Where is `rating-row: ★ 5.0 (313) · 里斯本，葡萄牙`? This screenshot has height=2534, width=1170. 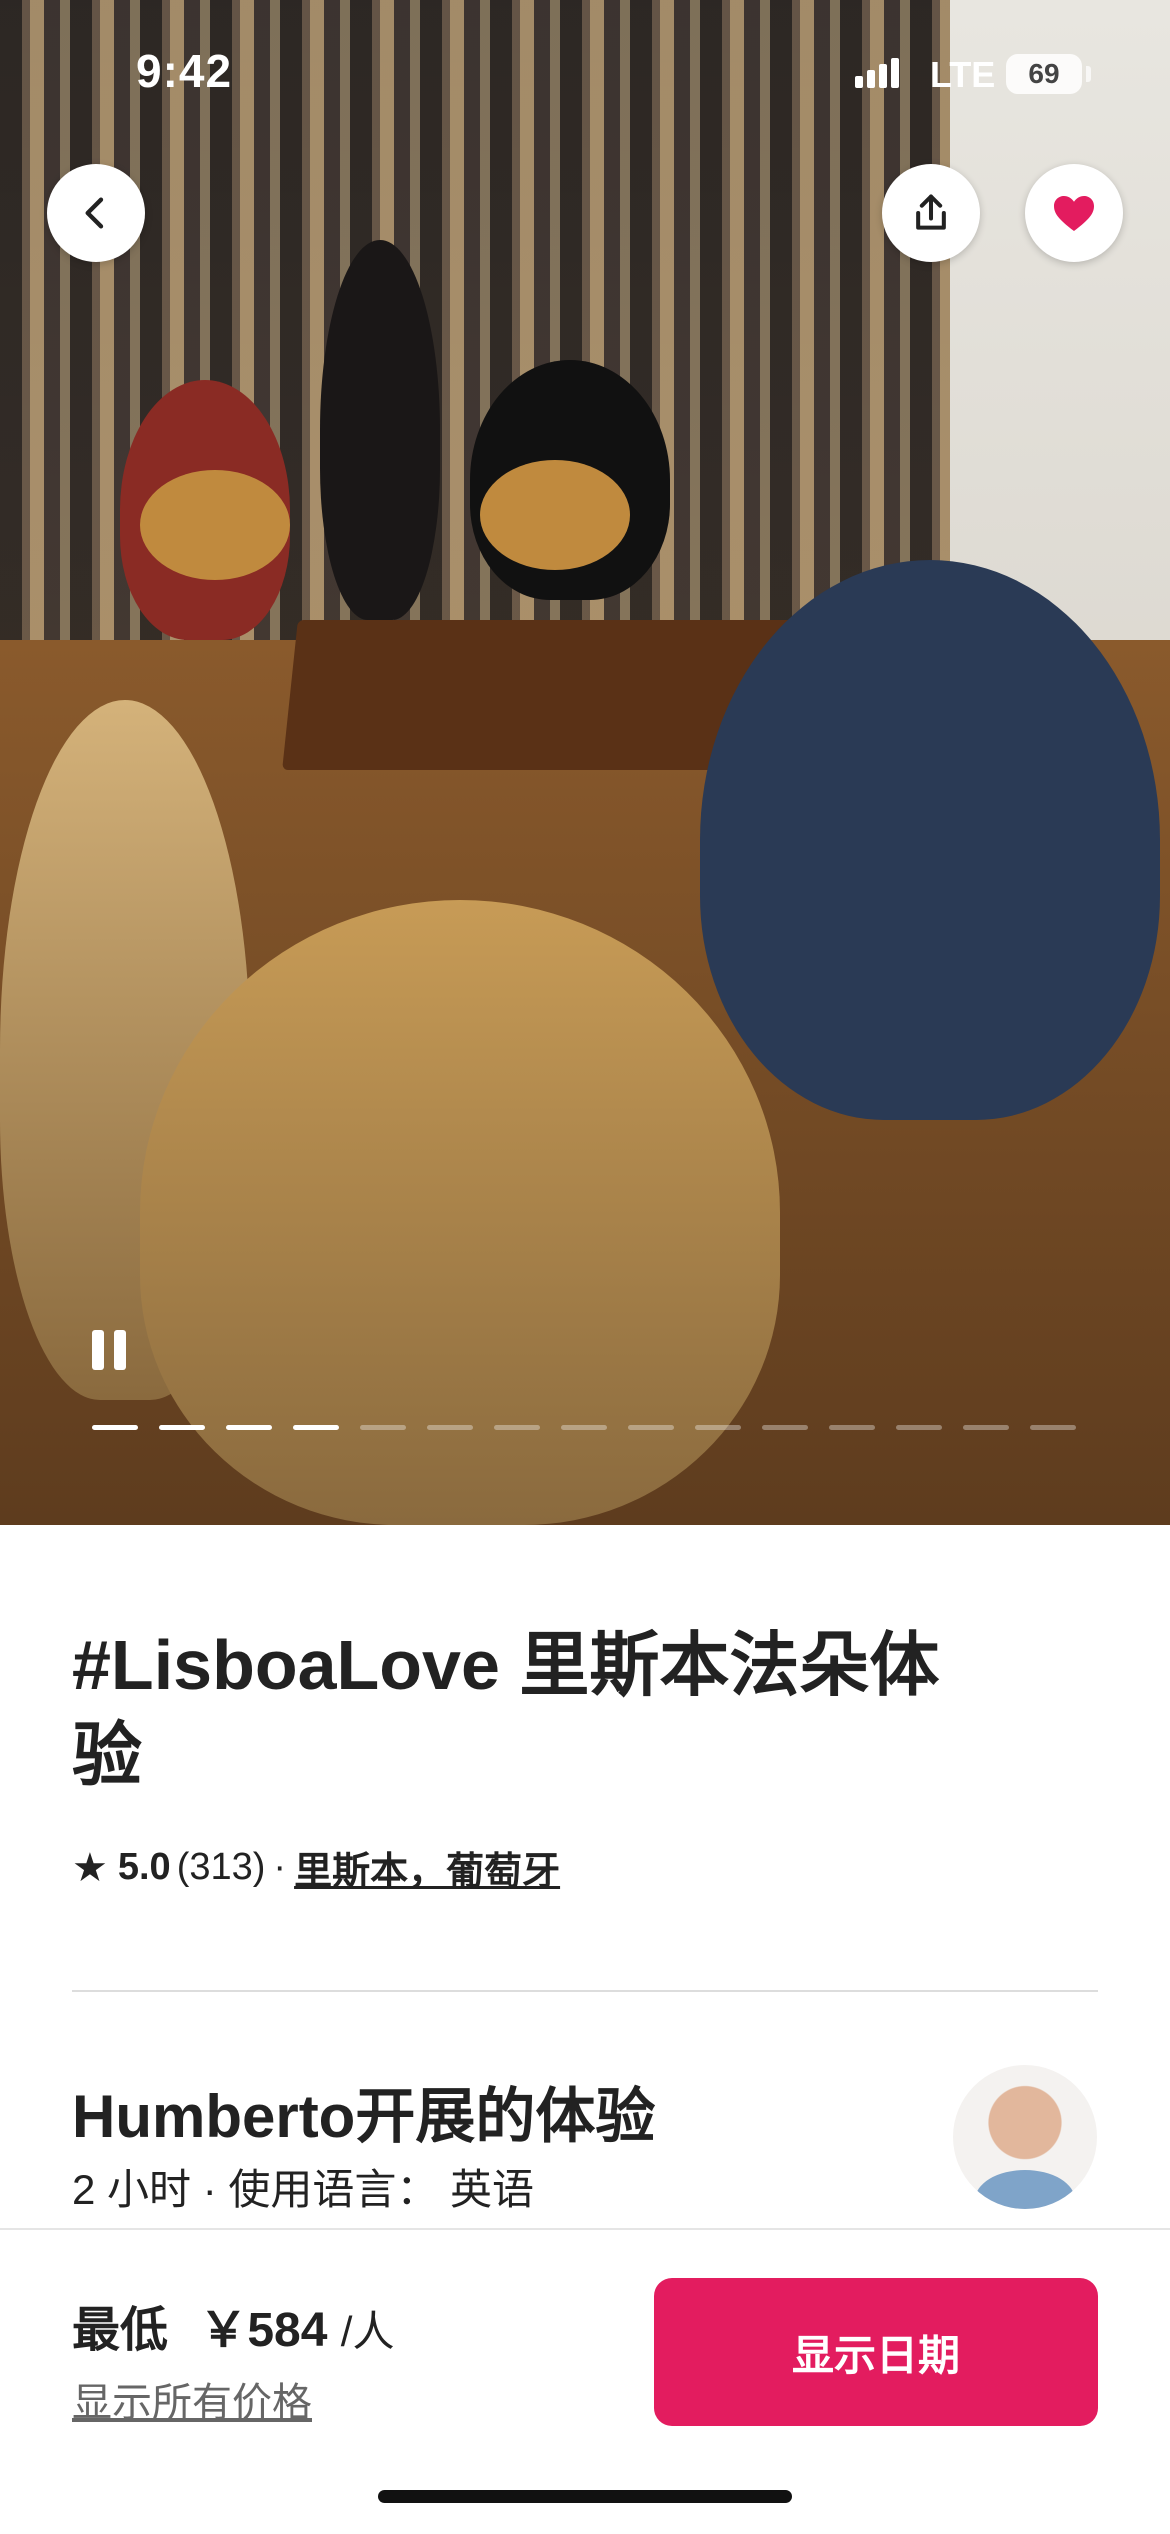
rating-row: ★ 5.0 (313) · 里斯本，葡萄牙 is located at coordinates (316, 1867).